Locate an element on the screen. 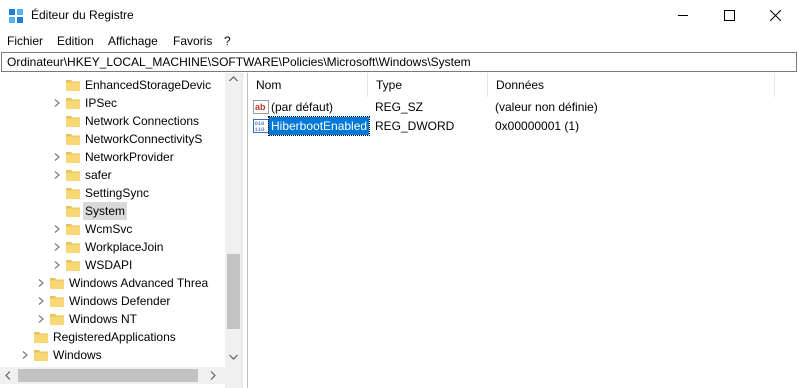 The height and width of the screenshot is (388, 798). maximize-button is located at coordinates (729, 15).